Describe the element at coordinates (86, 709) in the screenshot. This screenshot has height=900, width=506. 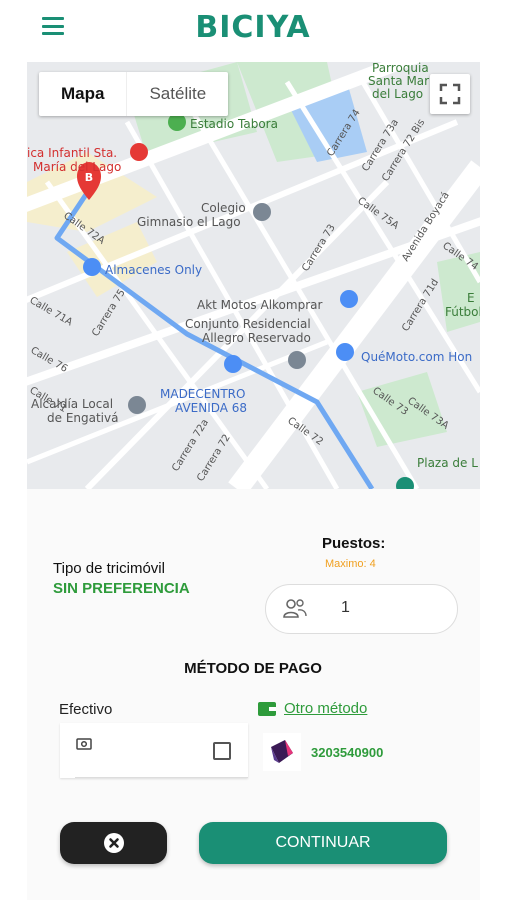
I see `efectivo-label: Efectivo` at that location.